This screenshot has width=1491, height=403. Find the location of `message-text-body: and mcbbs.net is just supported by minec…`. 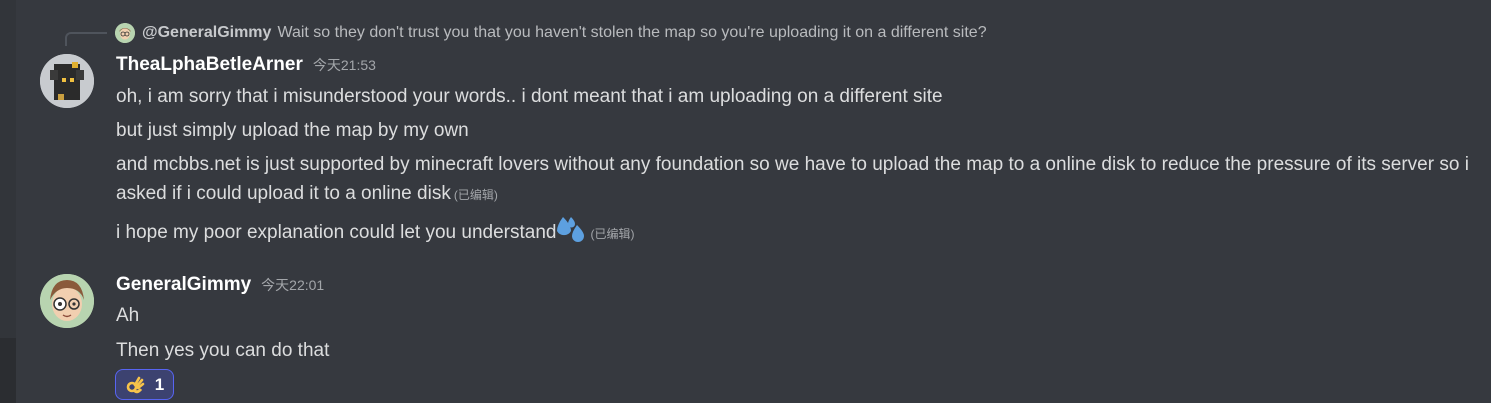

message-text-body: and mcbbs.net is just supported by minec… is located at coordinates (792, 179).